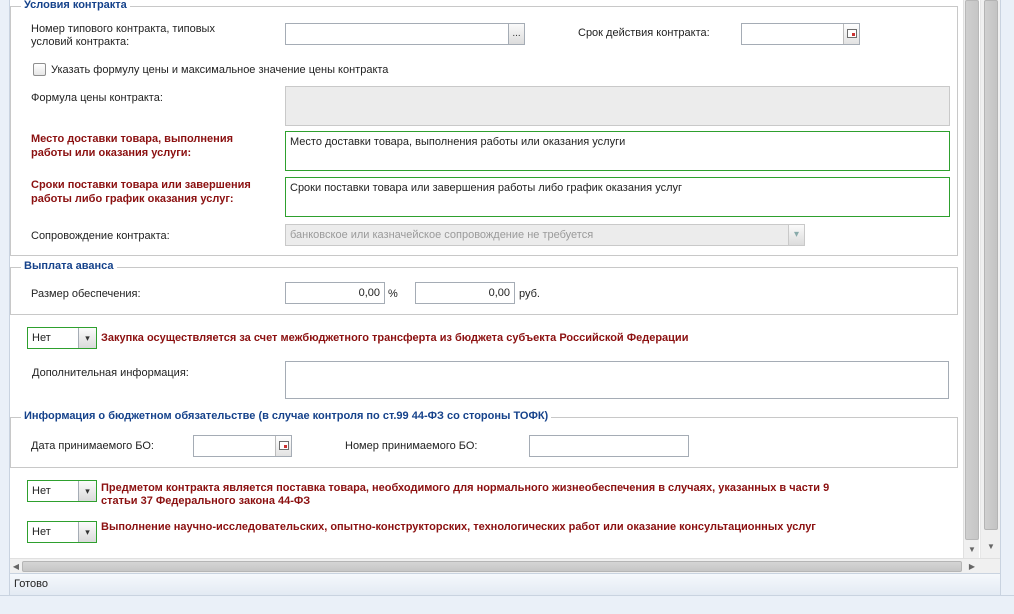 The width and height of the screenshot is (1014, 614). Describe the element at coordinates (492, 566) in the screenshot. I see `horizontal-scroll-thumb` at that location.